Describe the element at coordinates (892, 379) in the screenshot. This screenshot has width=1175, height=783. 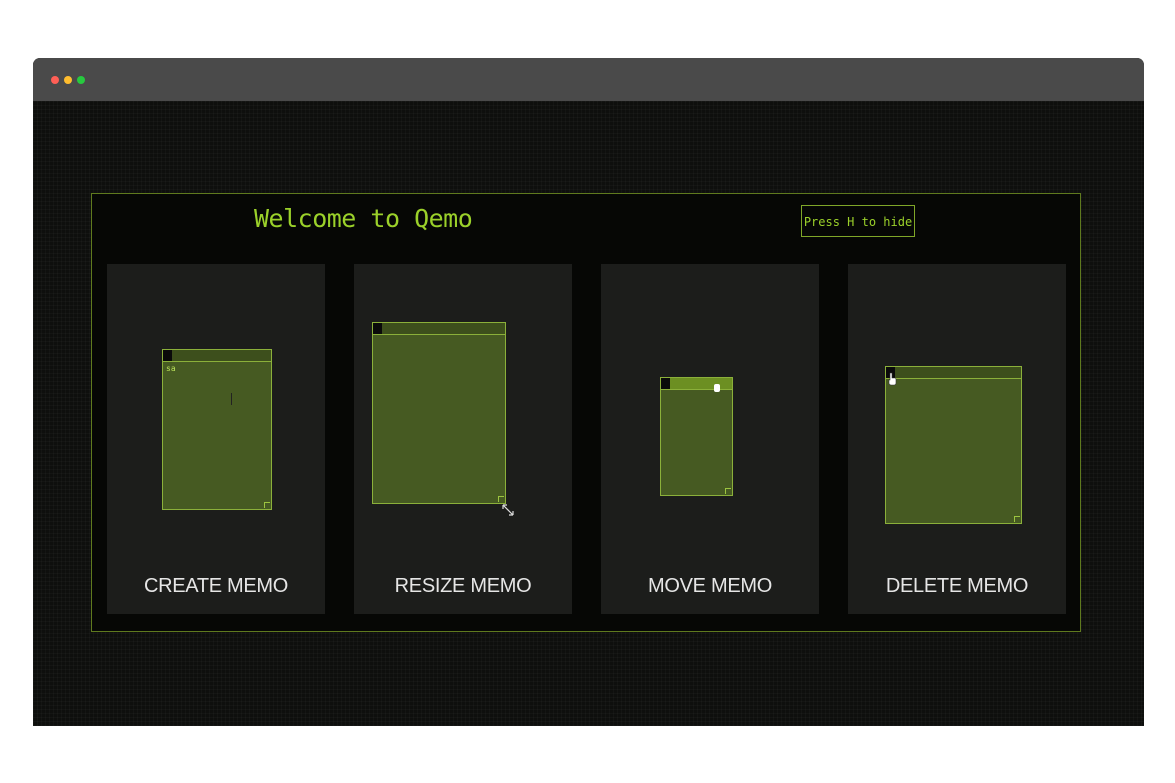
I see `pointer-hand-cursor-icon` at that location.